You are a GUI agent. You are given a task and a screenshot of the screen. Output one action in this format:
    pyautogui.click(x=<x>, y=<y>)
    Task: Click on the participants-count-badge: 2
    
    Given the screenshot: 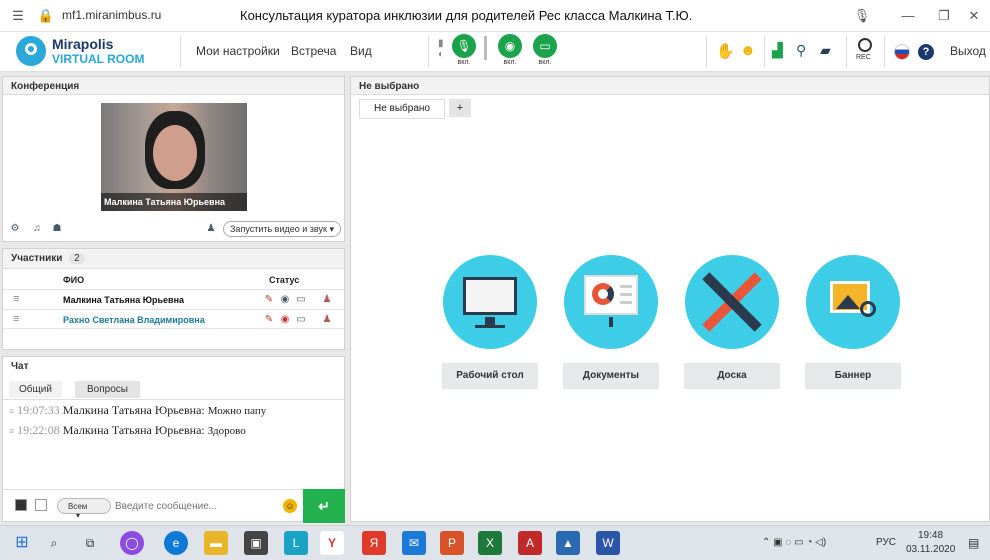 What is the action you would take?
    pyautogui.click(x=77, y=258)
    